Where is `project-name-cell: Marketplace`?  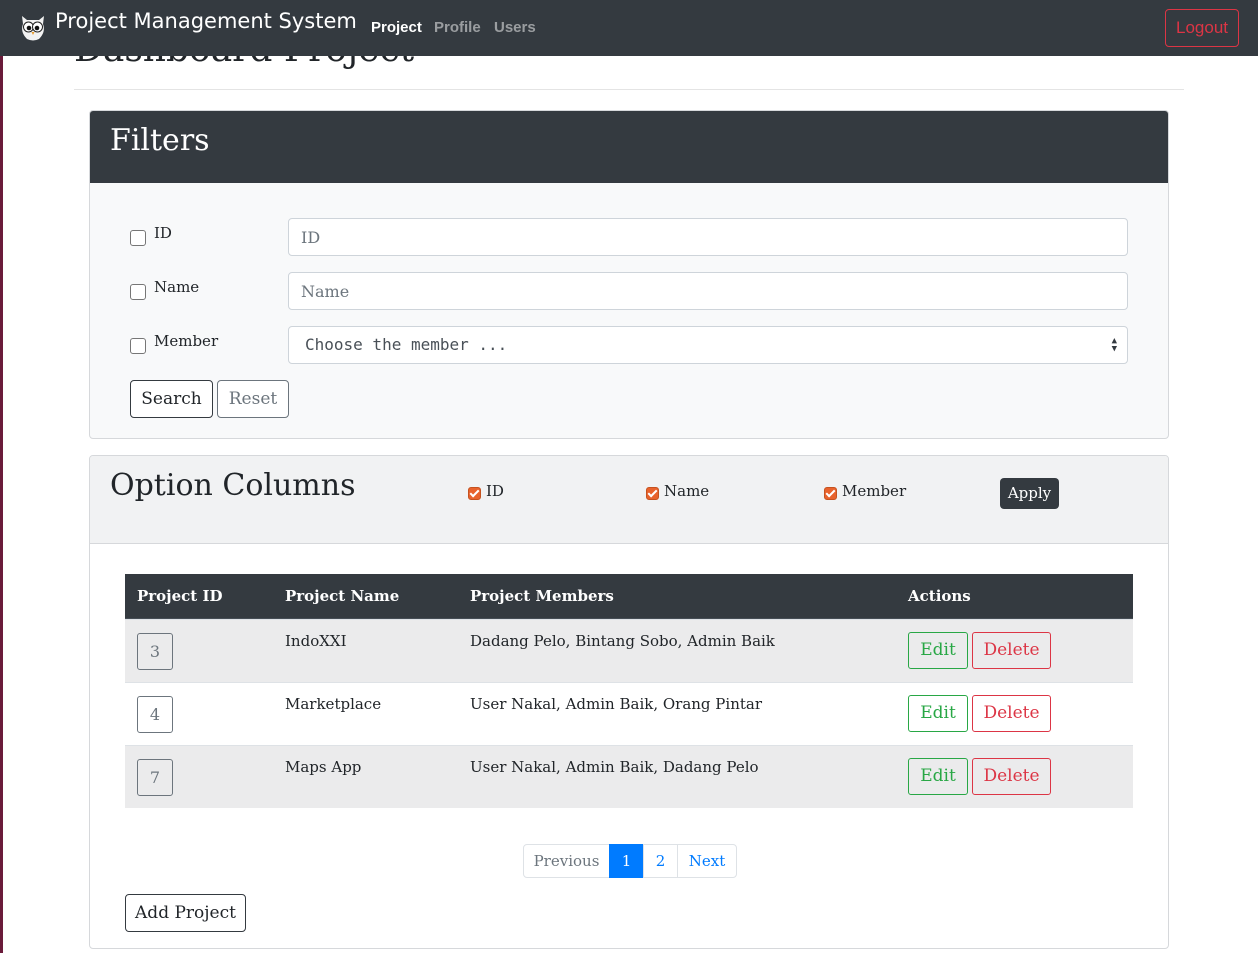
project-name-cell: Marketplace is located at coordinates (333, 704).